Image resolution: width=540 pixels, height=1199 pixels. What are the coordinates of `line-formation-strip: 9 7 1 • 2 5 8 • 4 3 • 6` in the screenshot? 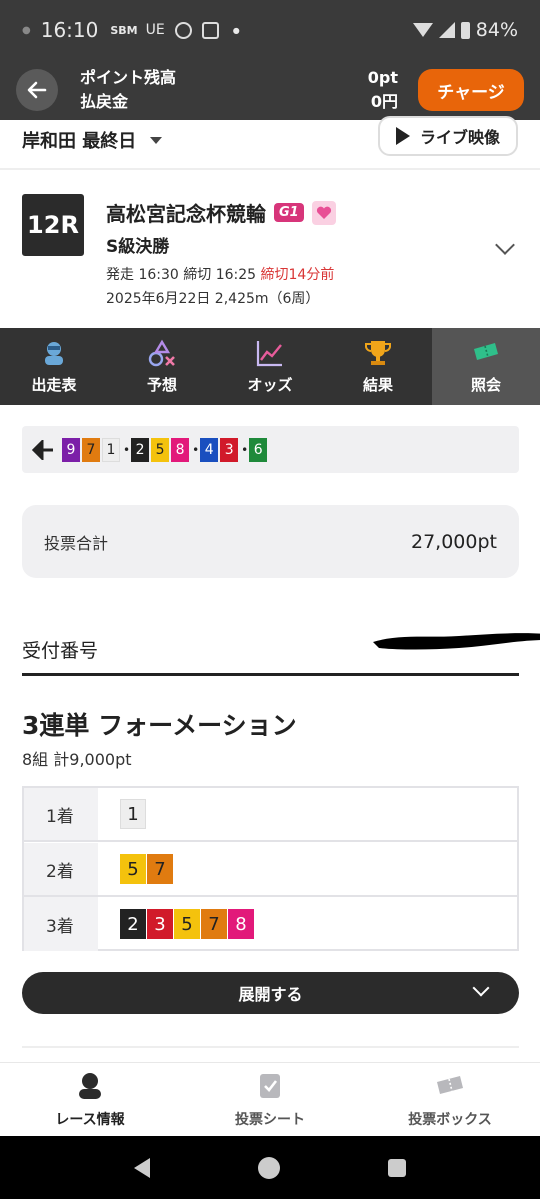 It's located at (270, 449).